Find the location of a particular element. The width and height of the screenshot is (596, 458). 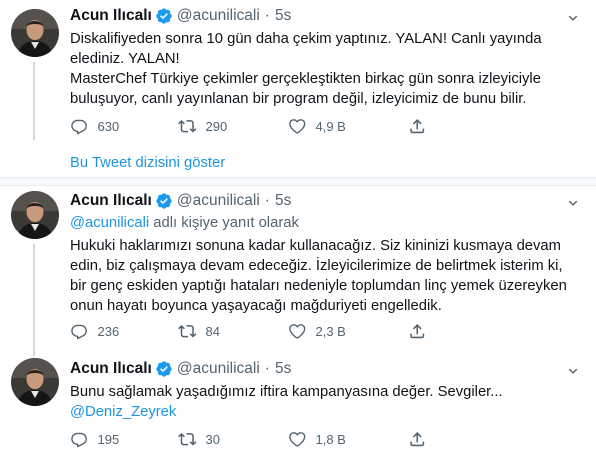

retweet-count: 84 is located at coordinates (212, 331).